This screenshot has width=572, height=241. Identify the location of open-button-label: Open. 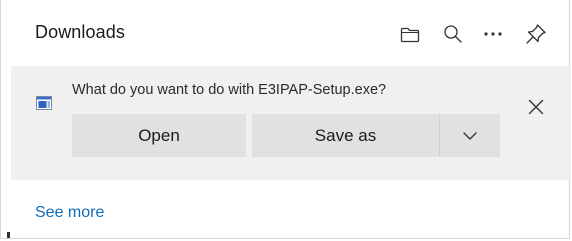
(159, 135).